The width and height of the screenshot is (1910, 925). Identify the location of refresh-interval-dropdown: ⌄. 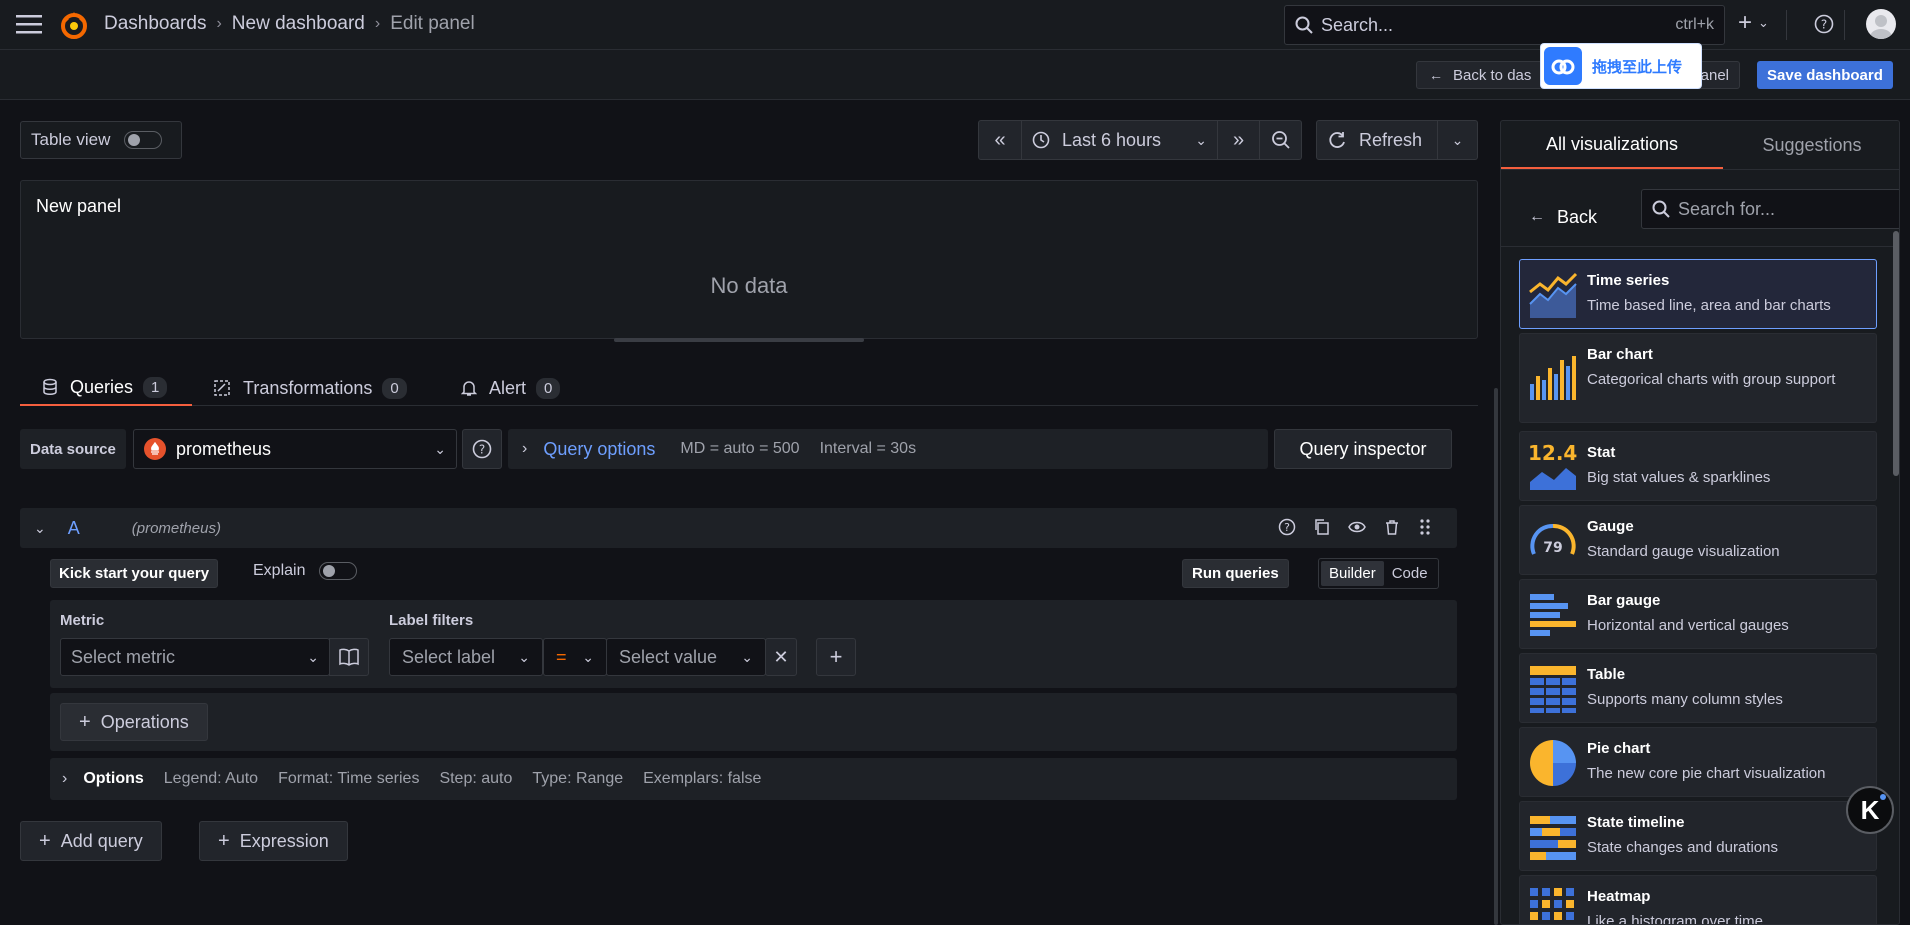
(1458, 140).